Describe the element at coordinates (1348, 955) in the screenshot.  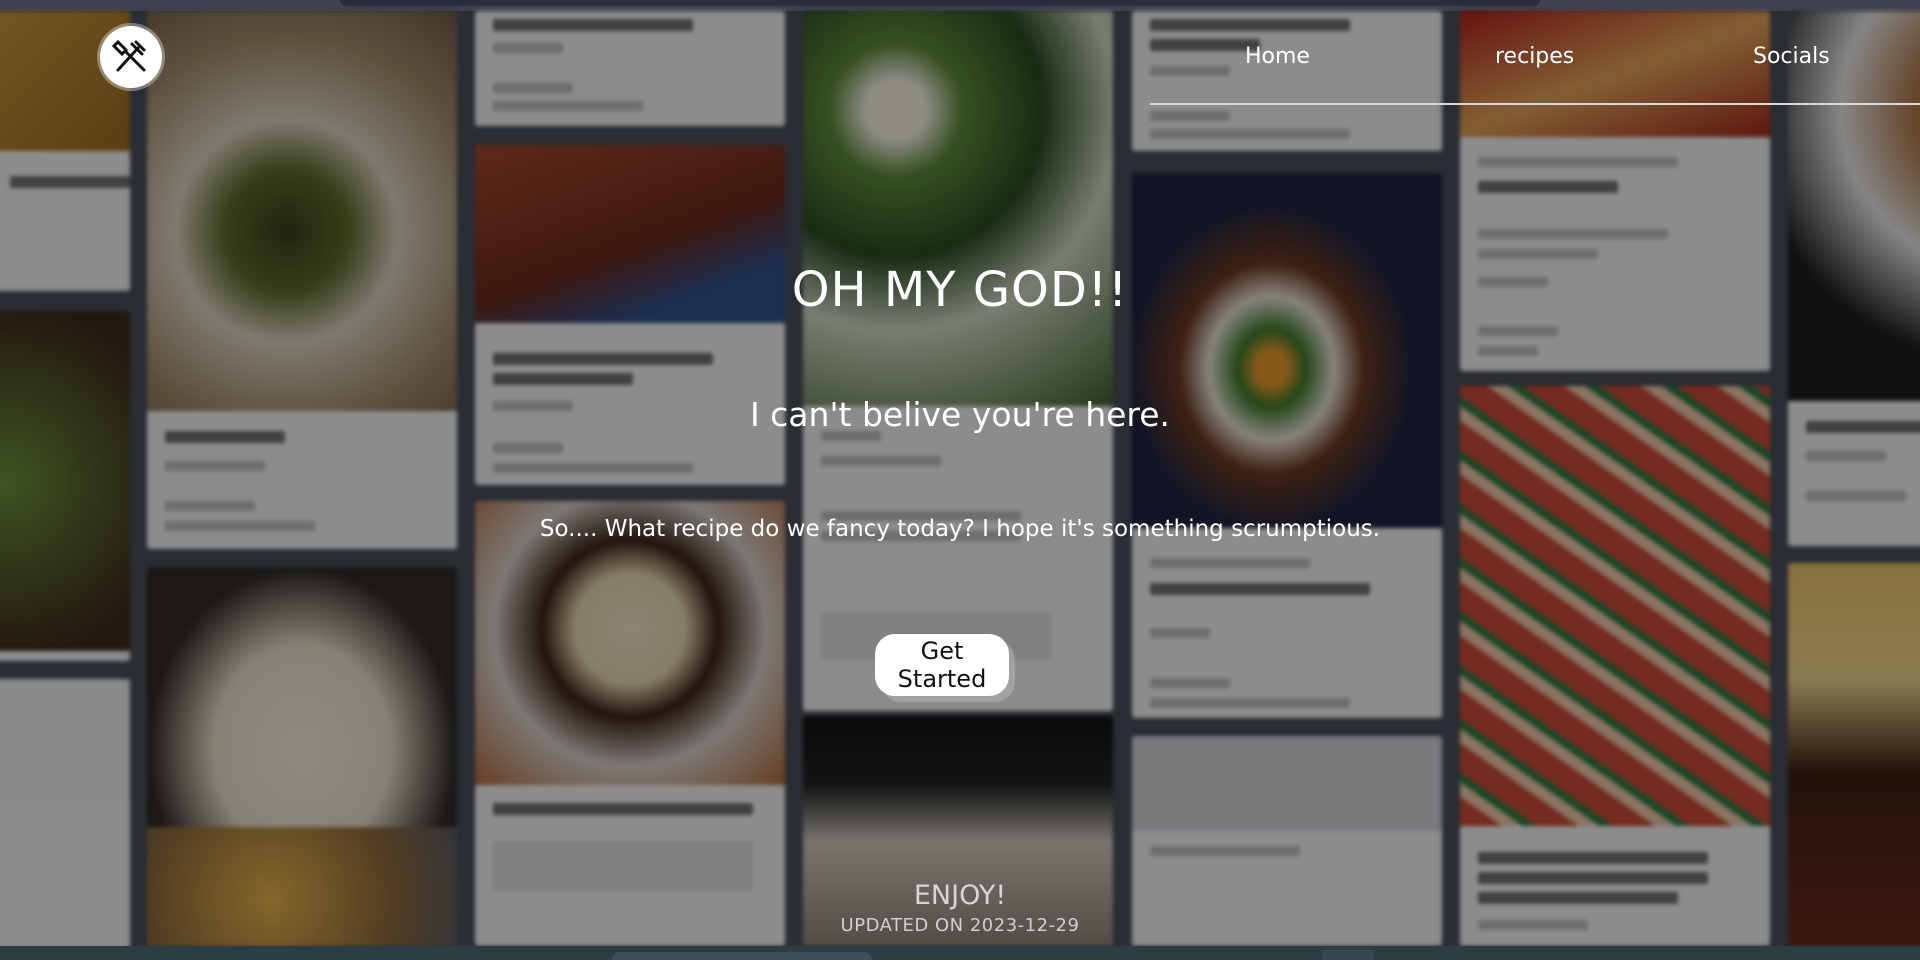
I see `taskbar-tab` at that location.